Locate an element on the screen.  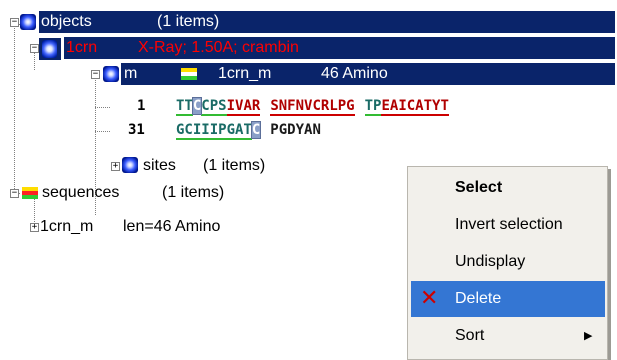
menu-item-label: Undisplay is located at coordinates (490, 261).